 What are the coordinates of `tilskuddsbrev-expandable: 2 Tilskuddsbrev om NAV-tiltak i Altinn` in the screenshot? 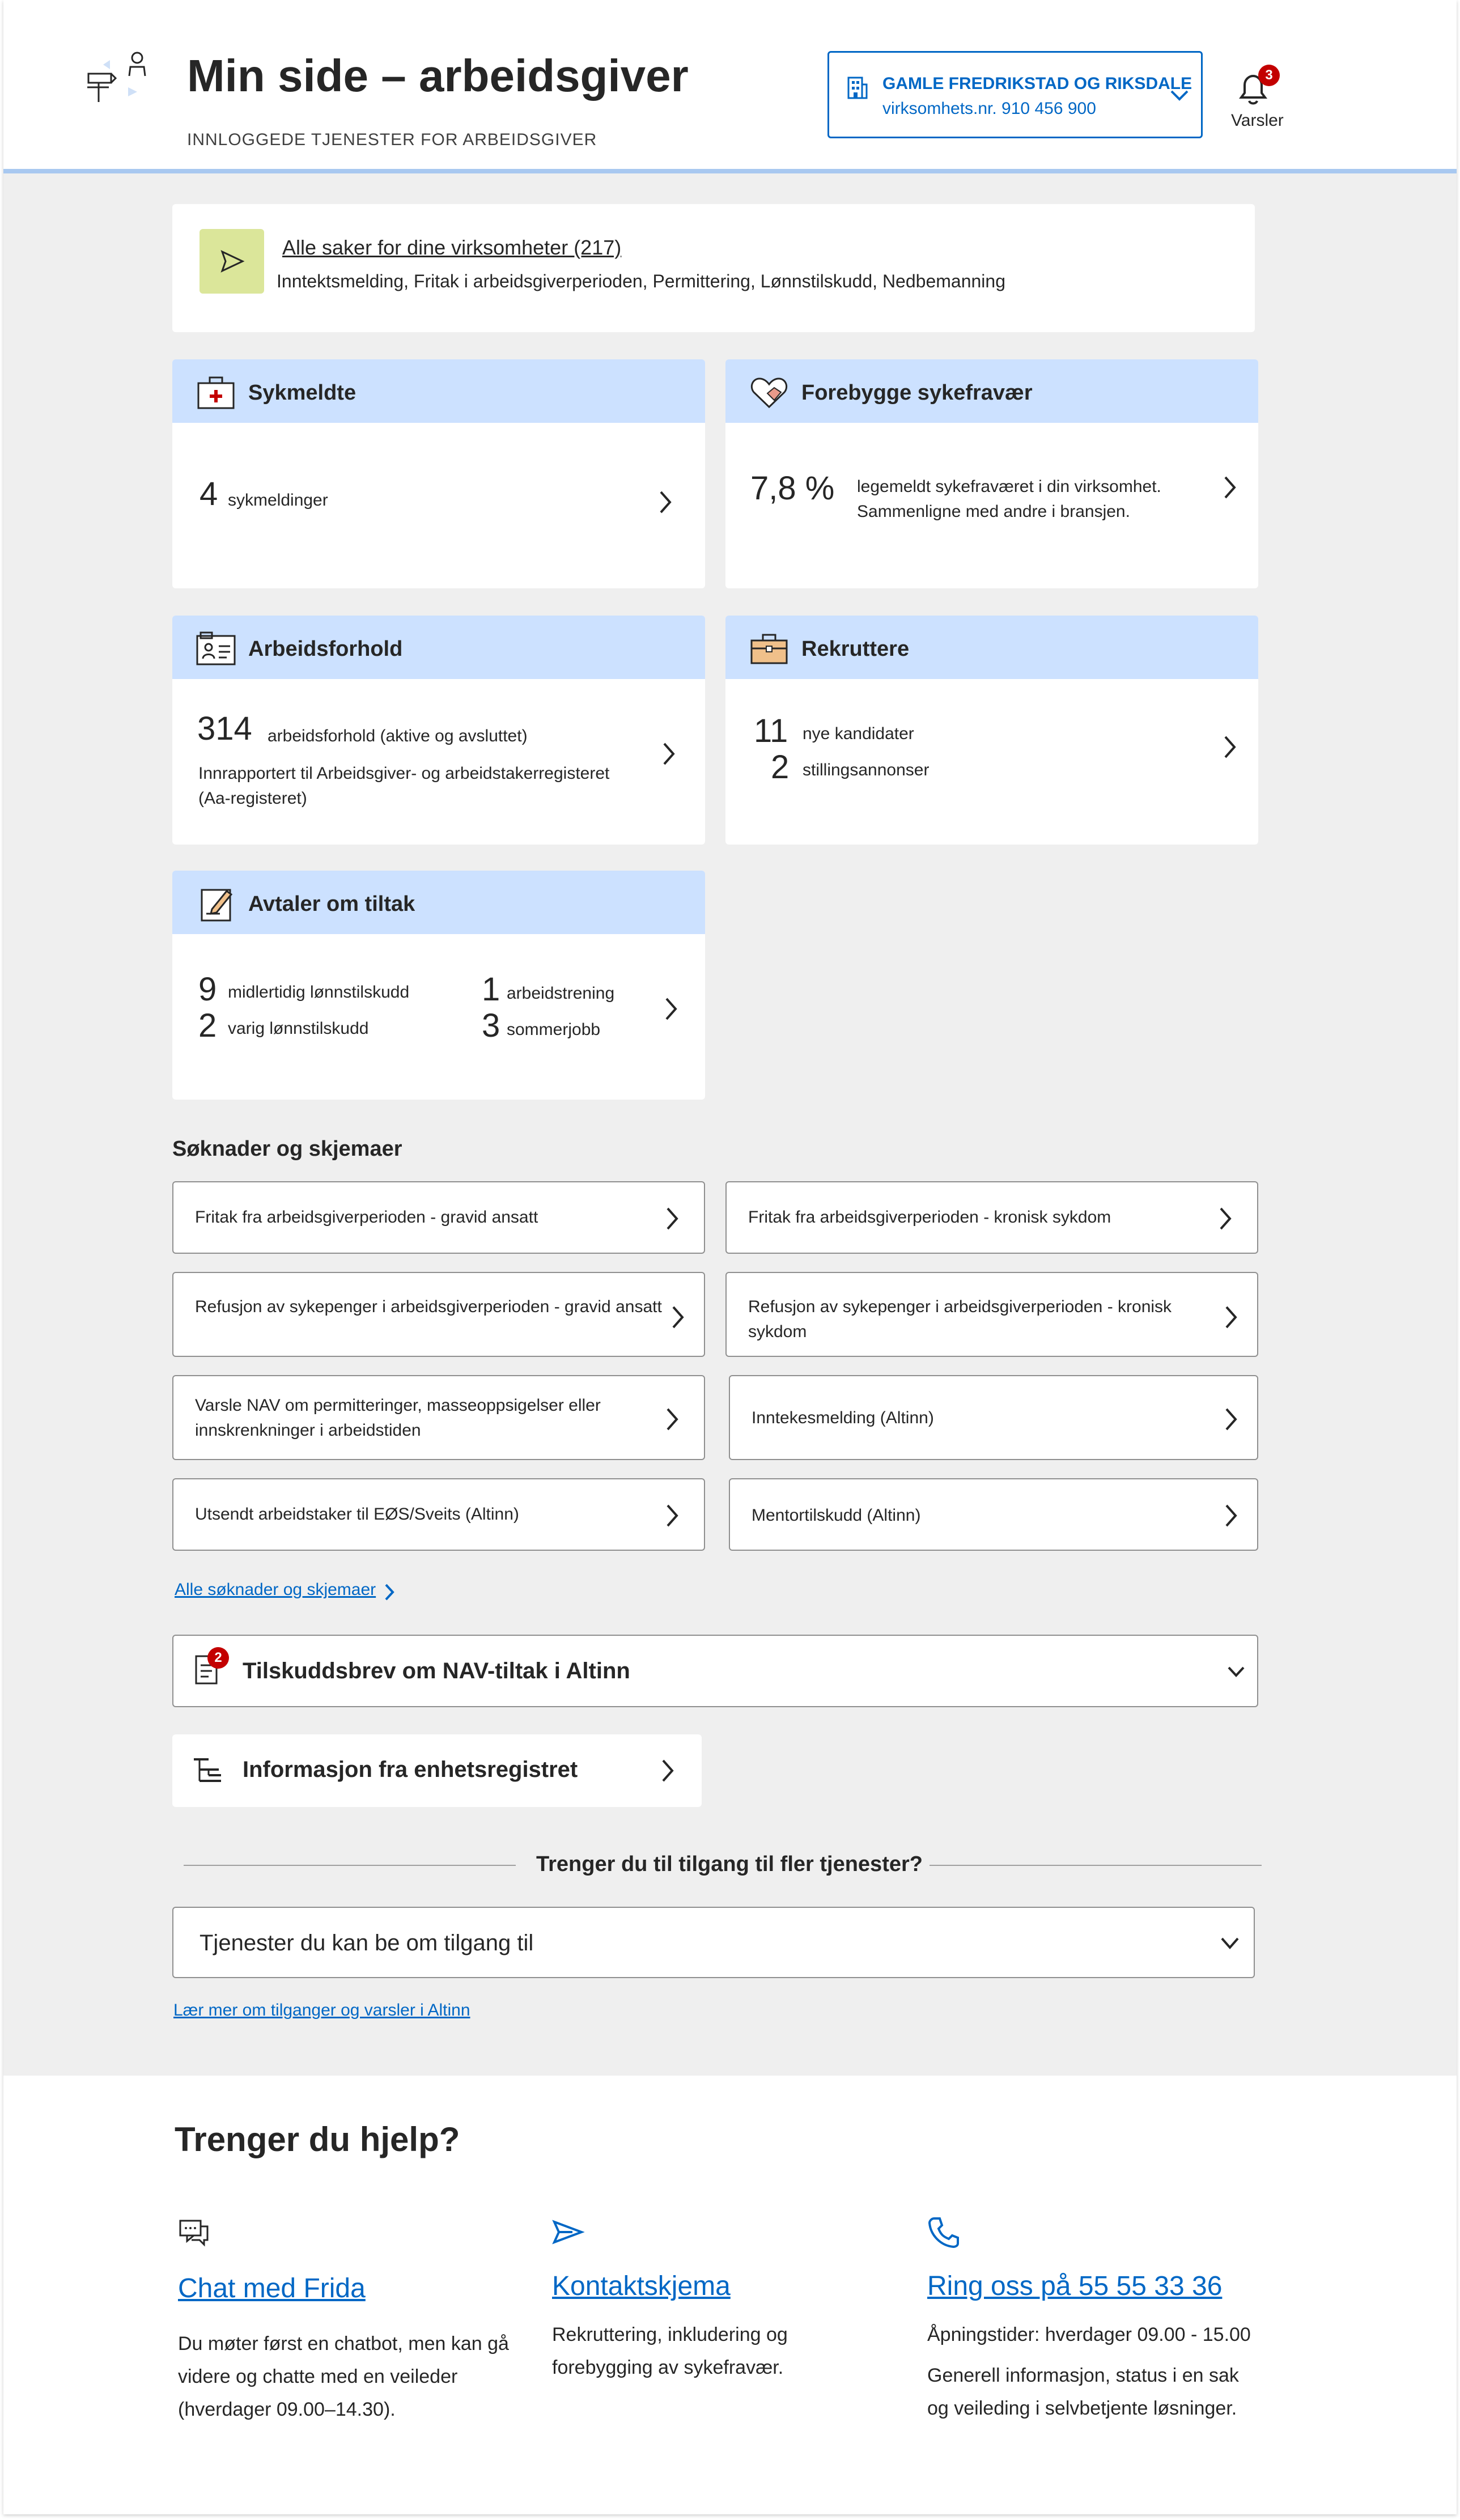 It's located at (715, 1671).